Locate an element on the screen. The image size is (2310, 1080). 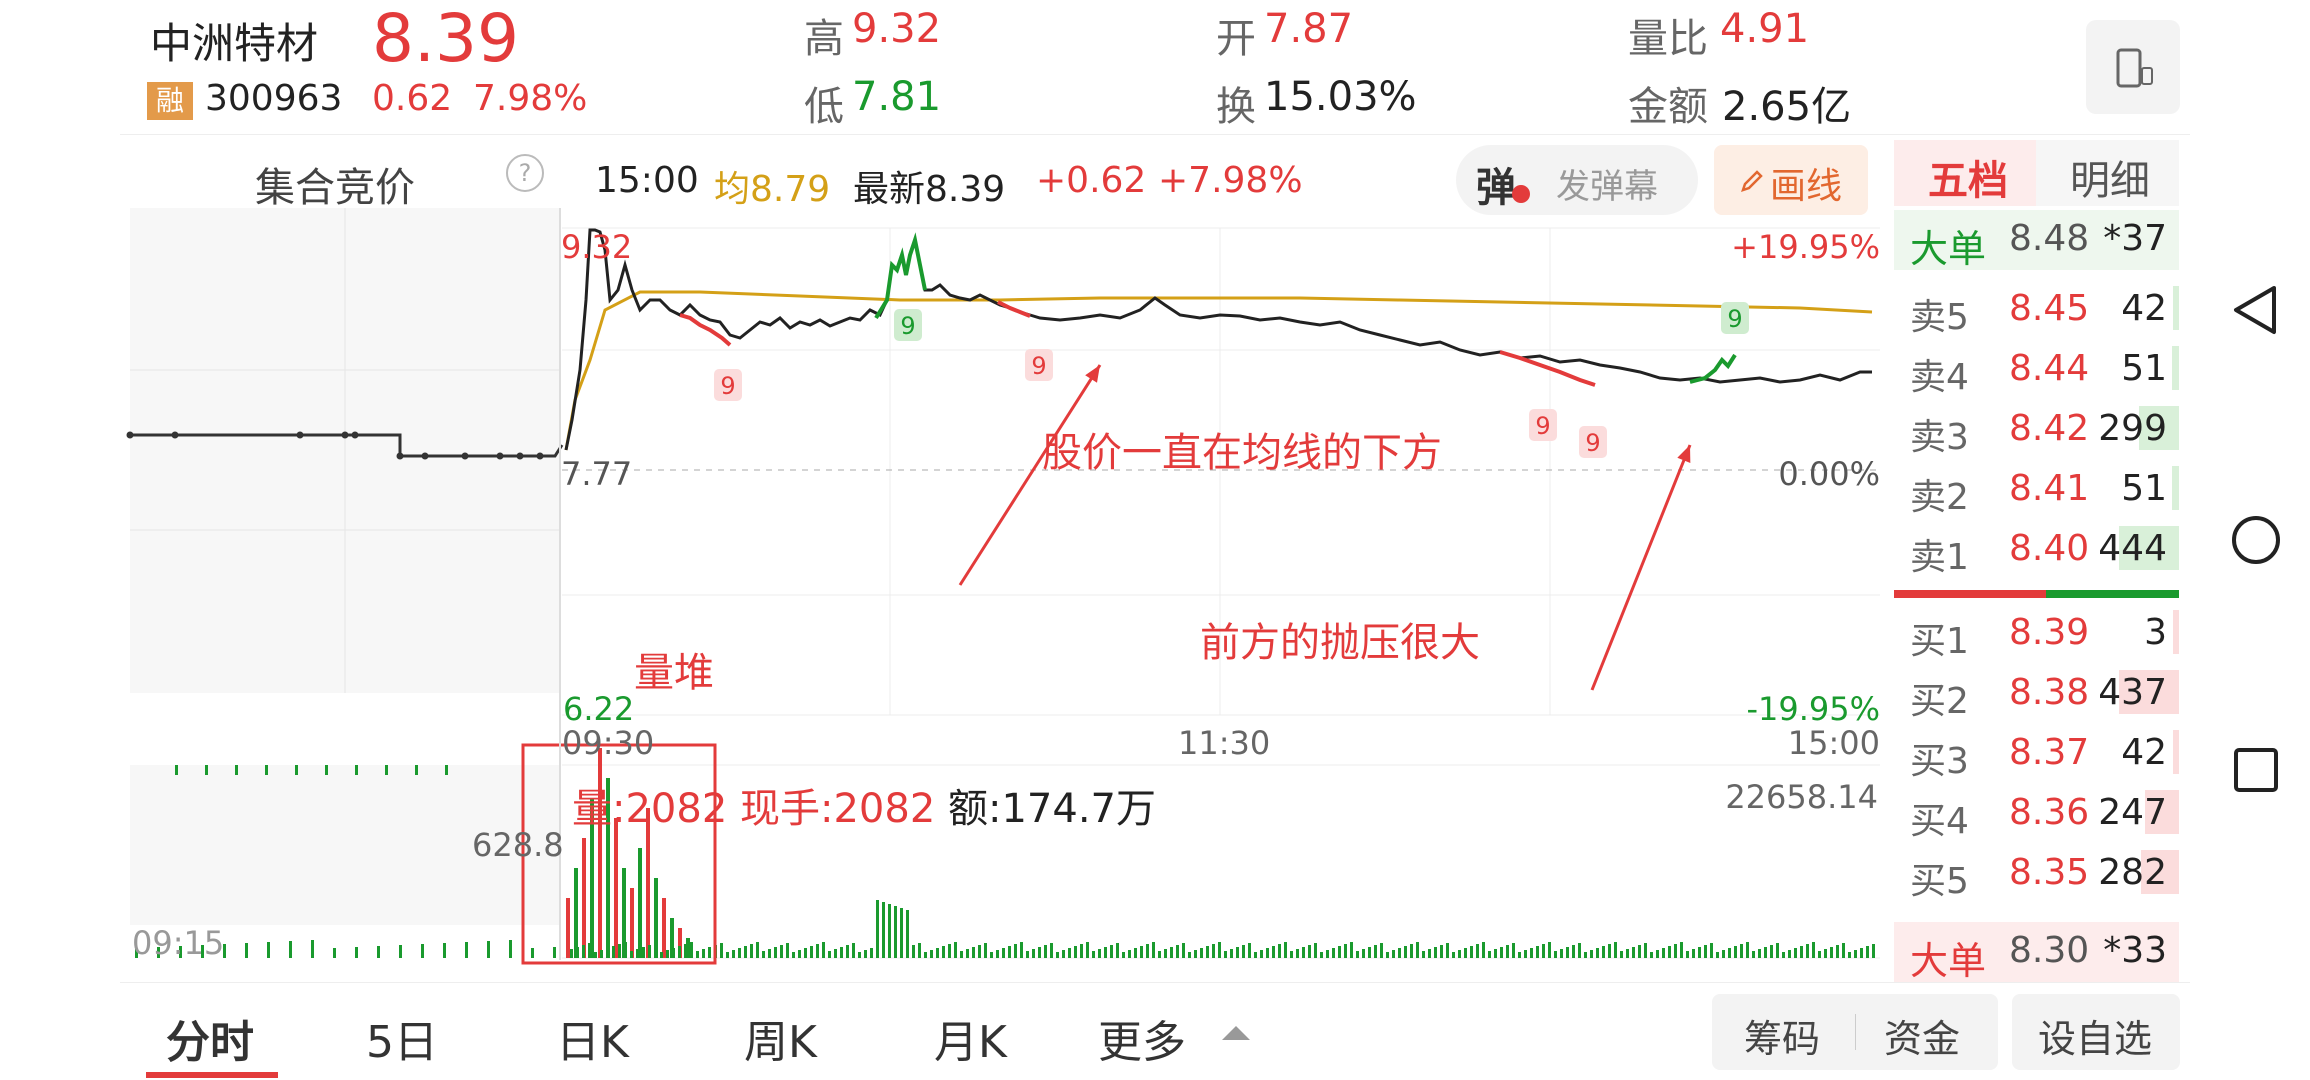
tab-five-level: 五档 is located at coordinates (1965, 173).